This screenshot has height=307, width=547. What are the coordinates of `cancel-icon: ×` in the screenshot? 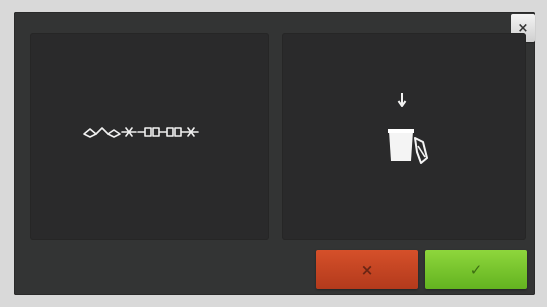 It's located at (367, 269).